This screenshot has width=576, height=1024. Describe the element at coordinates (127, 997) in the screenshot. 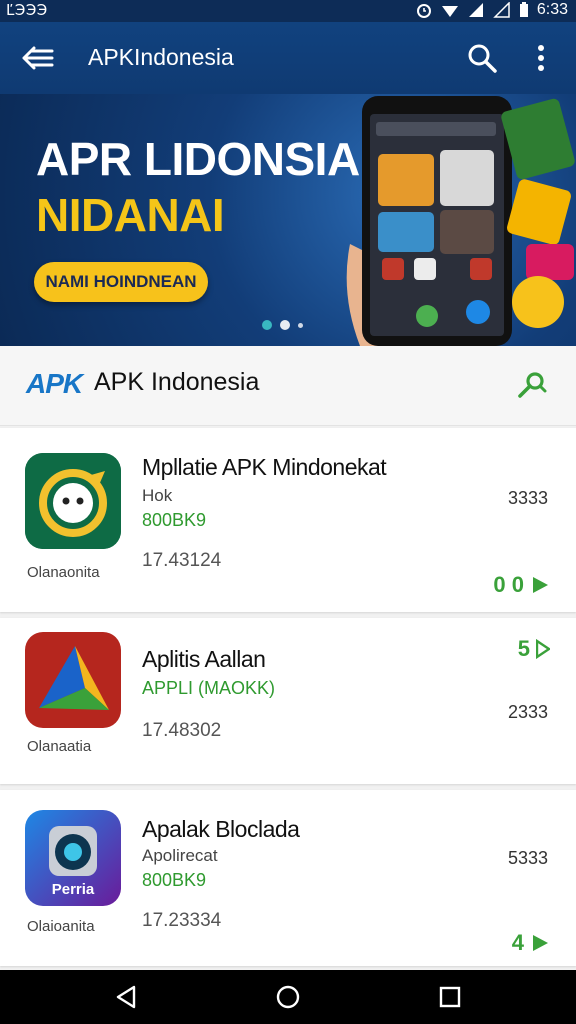

I see `back-icon` at that location.